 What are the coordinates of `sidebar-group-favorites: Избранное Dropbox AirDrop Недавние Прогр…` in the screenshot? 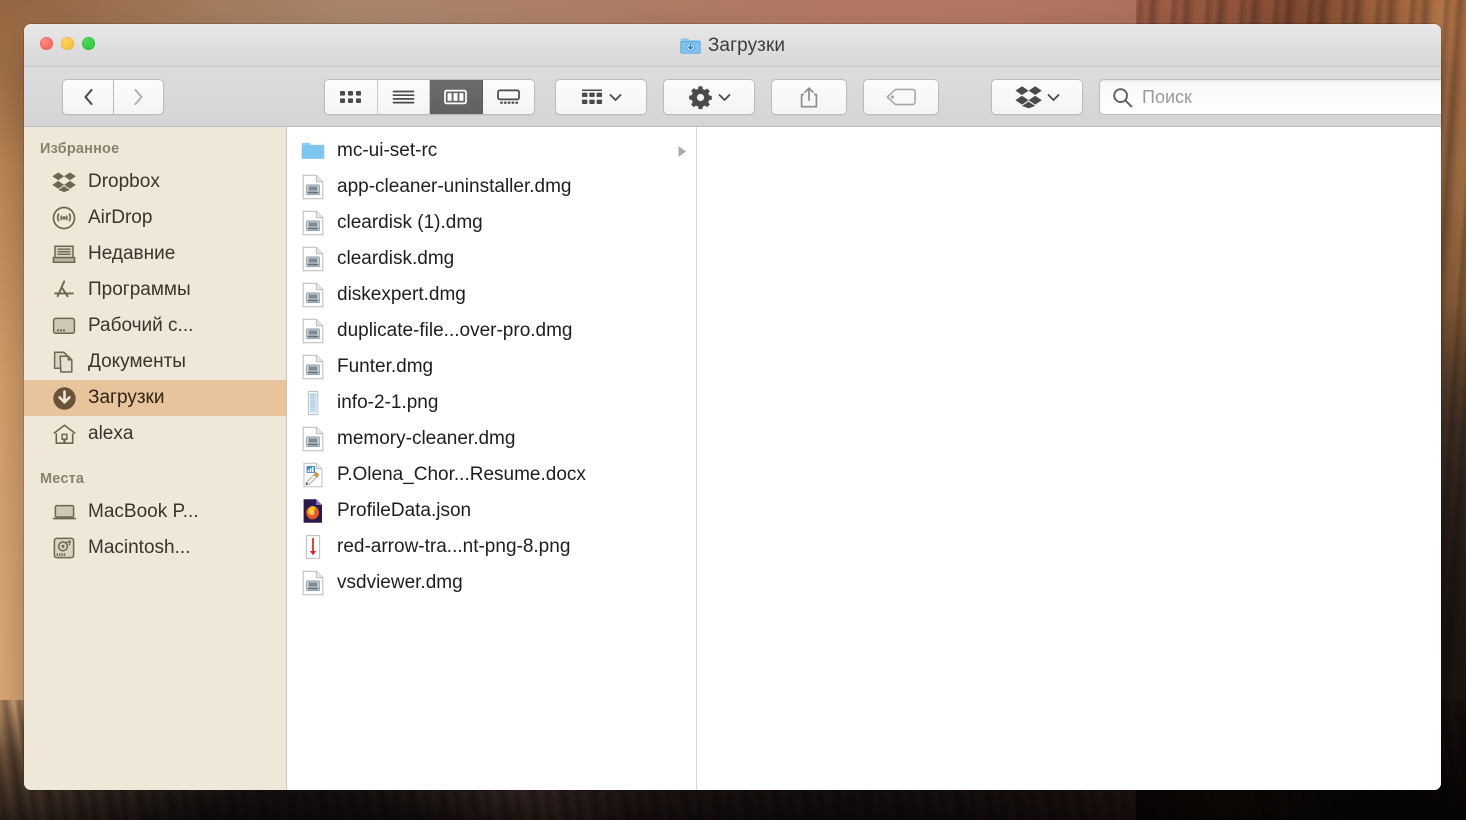 It's located at (155, 296).